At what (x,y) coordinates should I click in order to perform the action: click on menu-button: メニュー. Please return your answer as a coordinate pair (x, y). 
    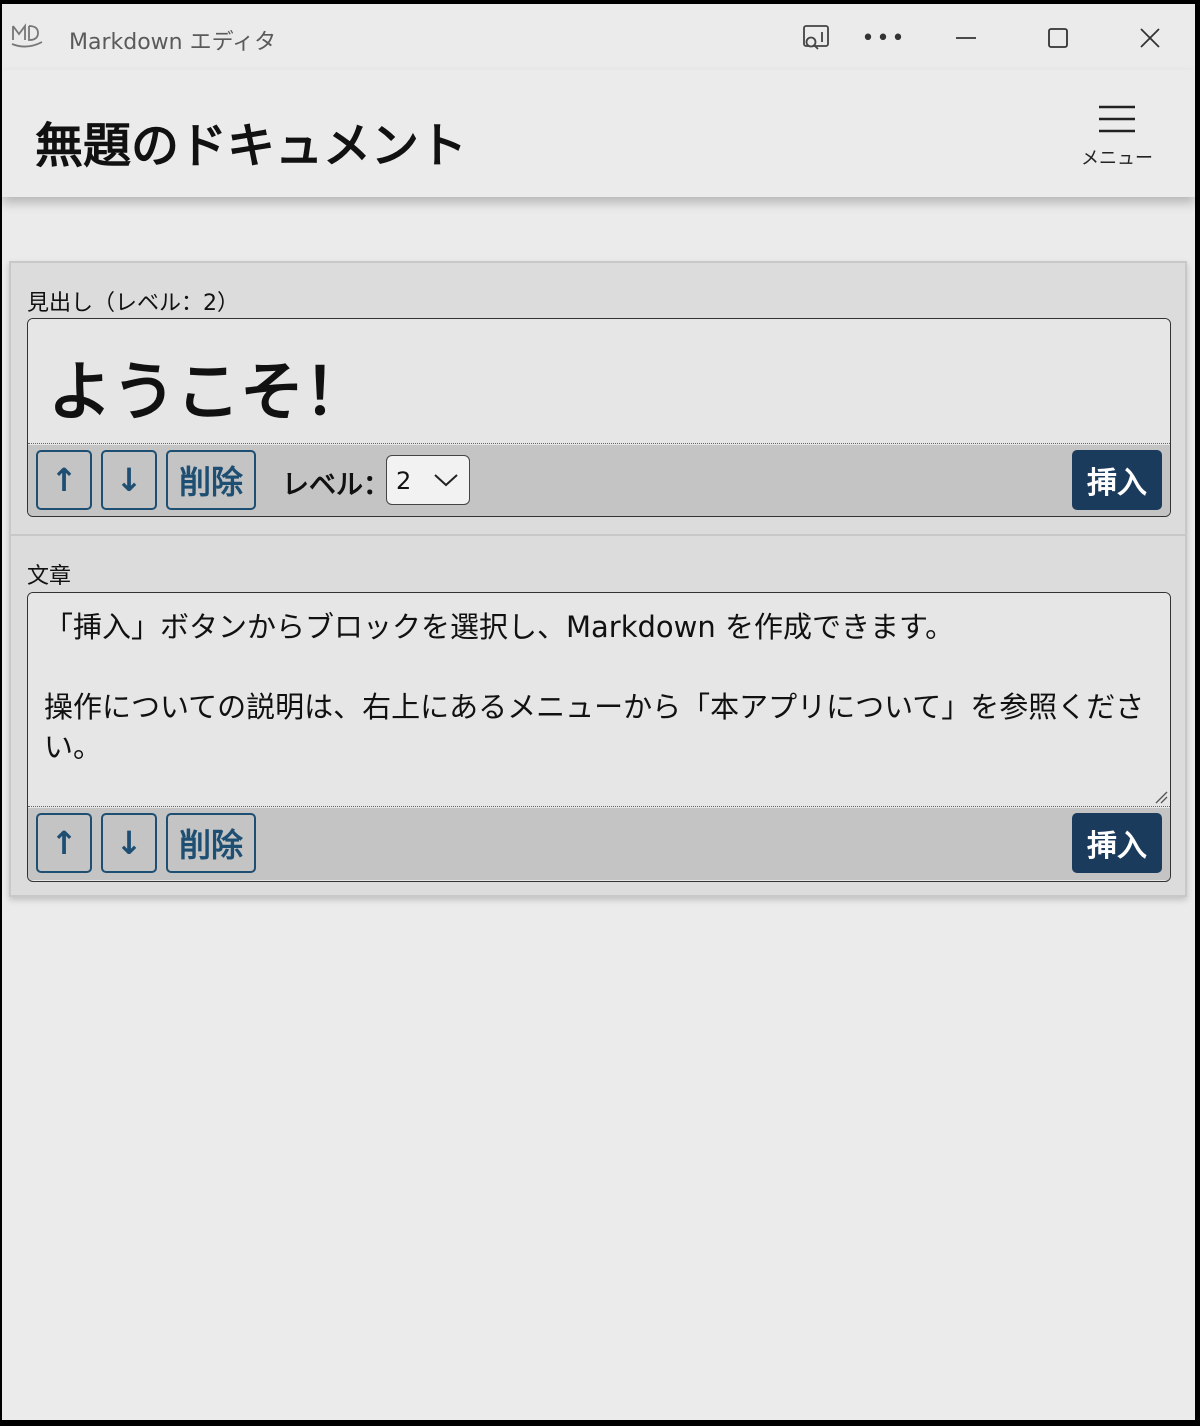
    Looking at the image, I should click on (1117, 136).